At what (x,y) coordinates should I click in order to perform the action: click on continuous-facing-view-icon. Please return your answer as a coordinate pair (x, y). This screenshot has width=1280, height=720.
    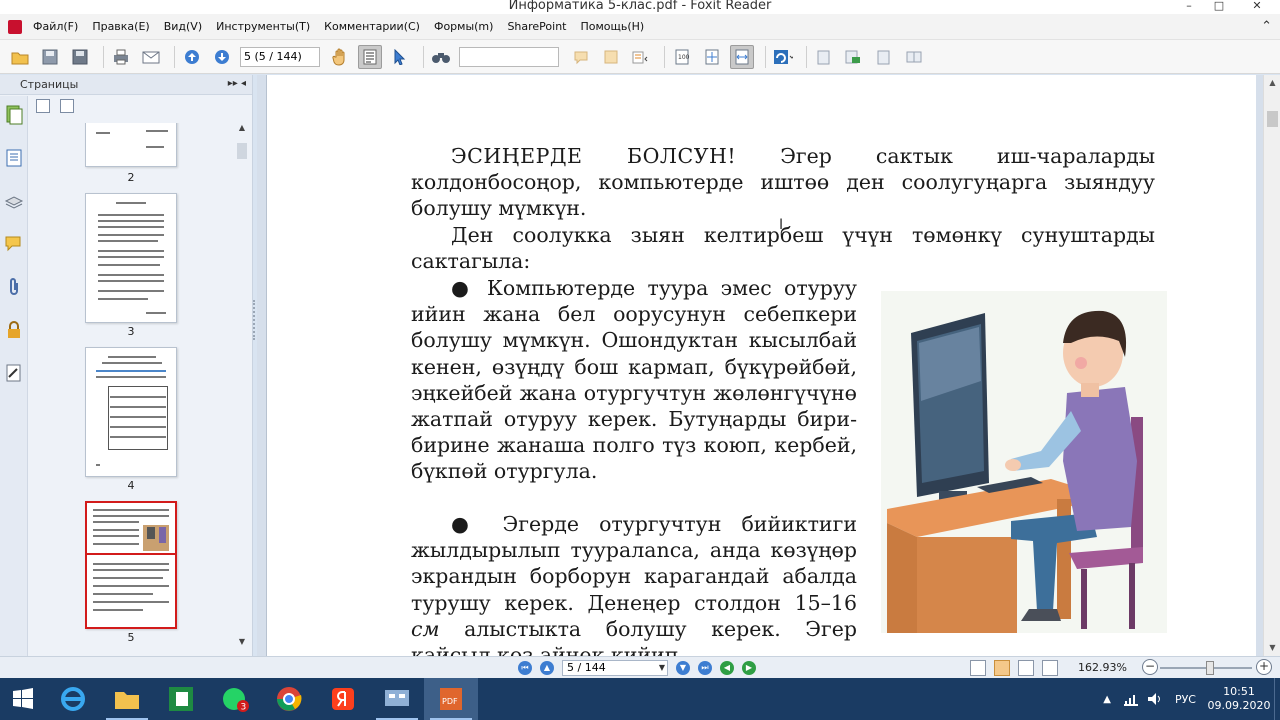
    Looking at the image, I should click on (1050, 668).